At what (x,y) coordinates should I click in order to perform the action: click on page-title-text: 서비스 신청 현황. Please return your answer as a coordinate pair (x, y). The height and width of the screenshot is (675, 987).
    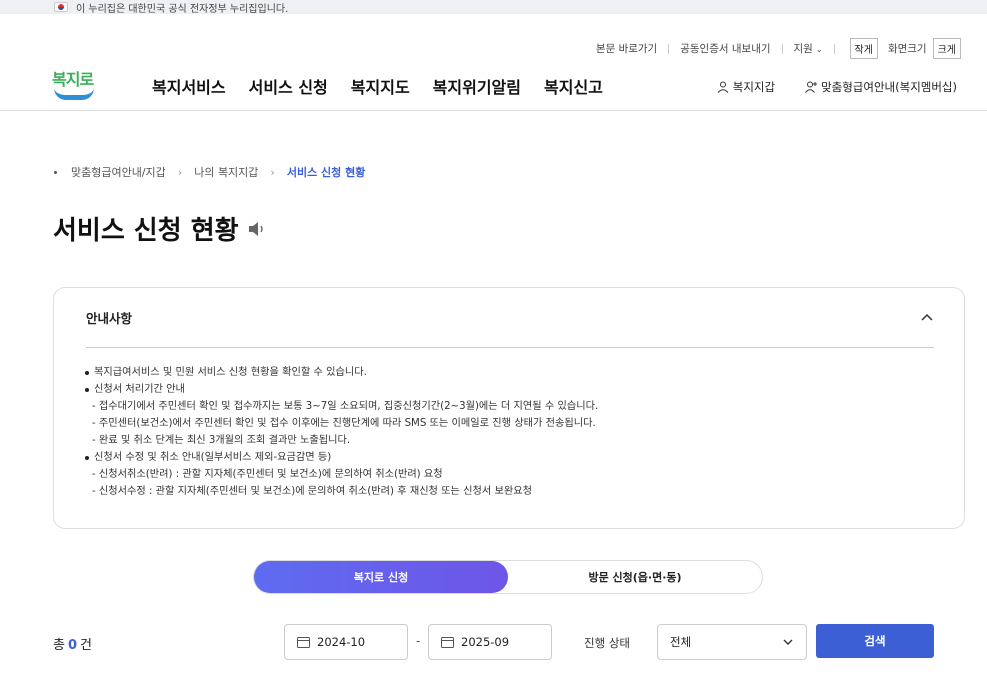
    Looking at the image, I should click on (146, 231).